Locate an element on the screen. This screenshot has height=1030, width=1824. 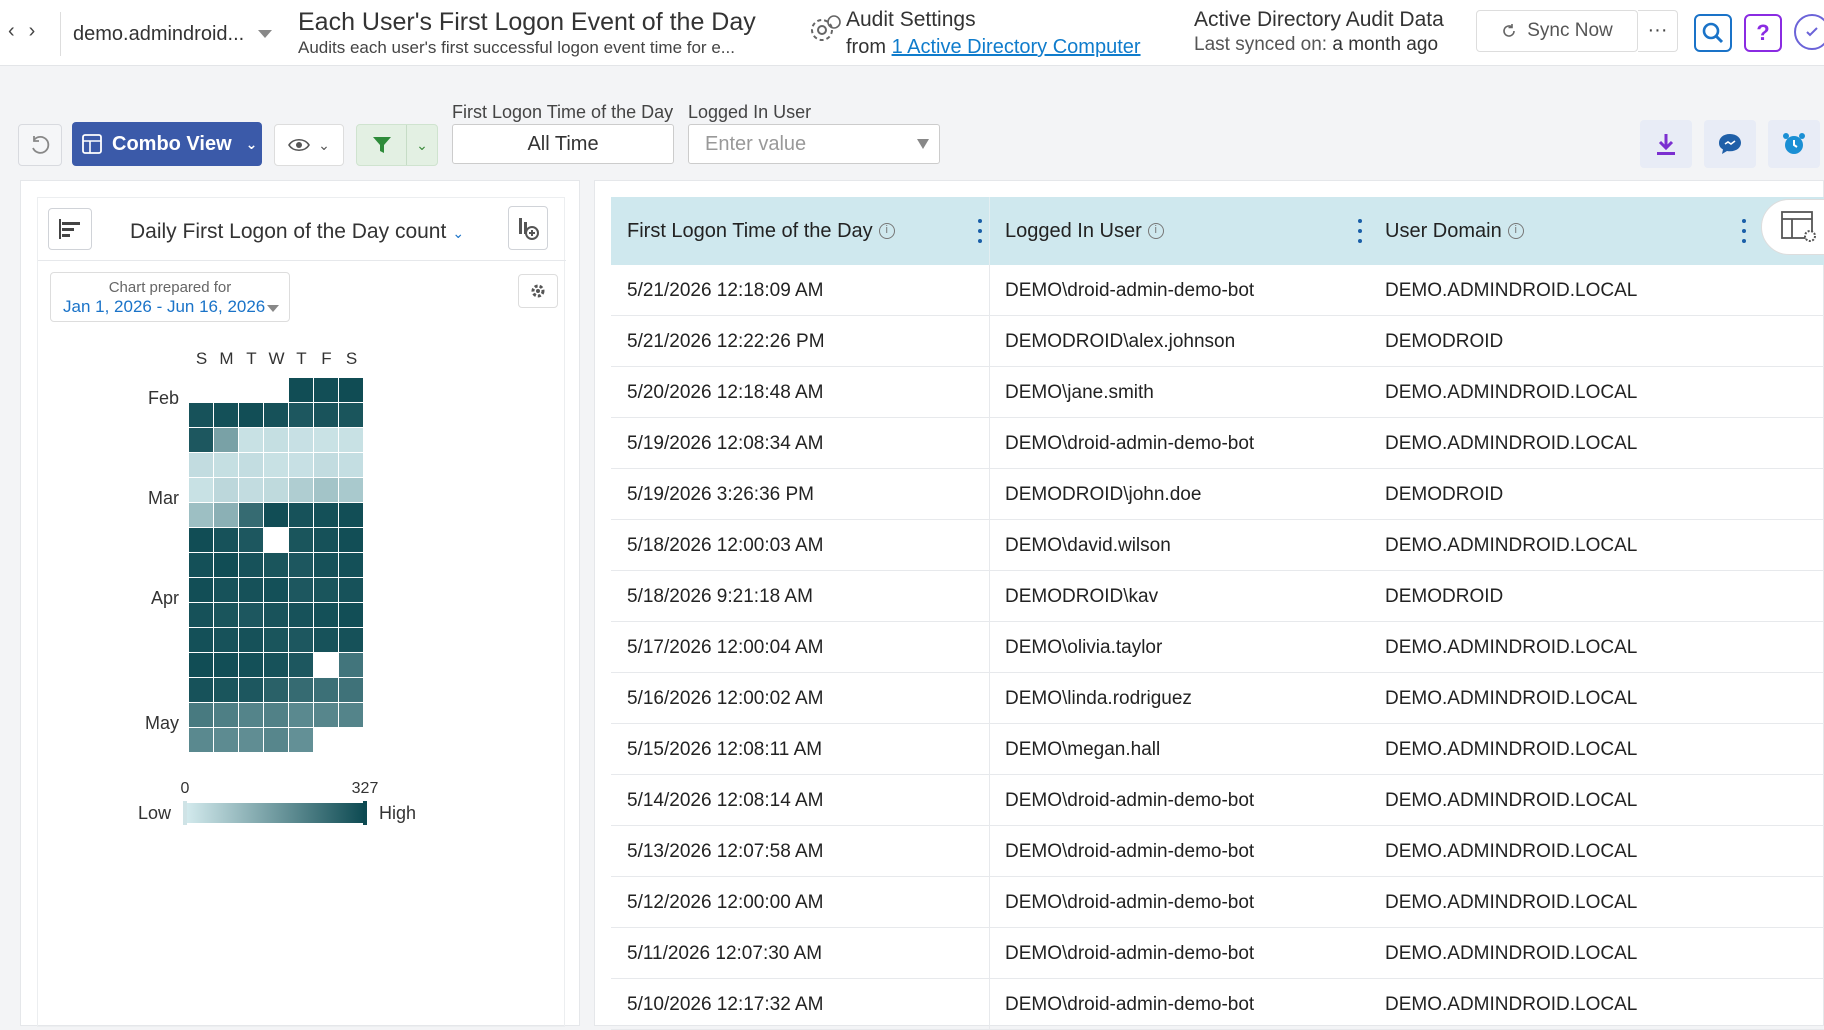
sync-now-button: Sync Now is located at coordinates (1557, 31).